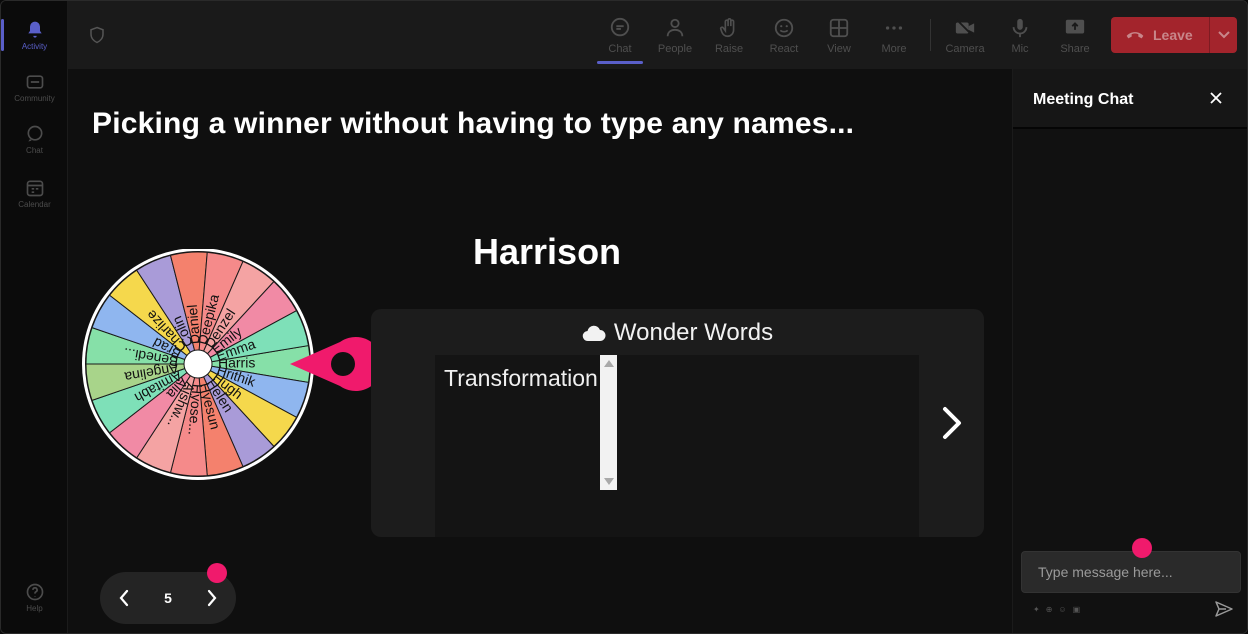 The height and width of the screenshot is (634, 1248). Describe the element at coordinates (1075, 36) in the screenshot. I see `share-button: Share` at that location.